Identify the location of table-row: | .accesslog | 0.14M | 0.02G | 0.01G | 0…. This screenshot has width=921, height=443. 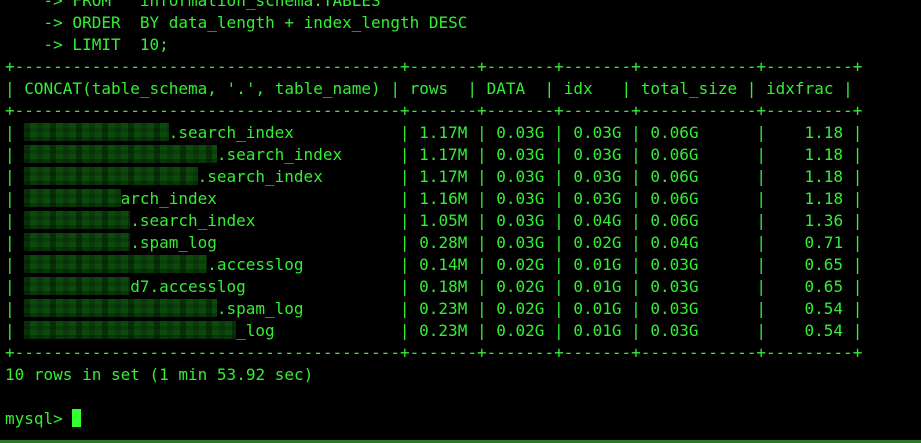
(434, 264).